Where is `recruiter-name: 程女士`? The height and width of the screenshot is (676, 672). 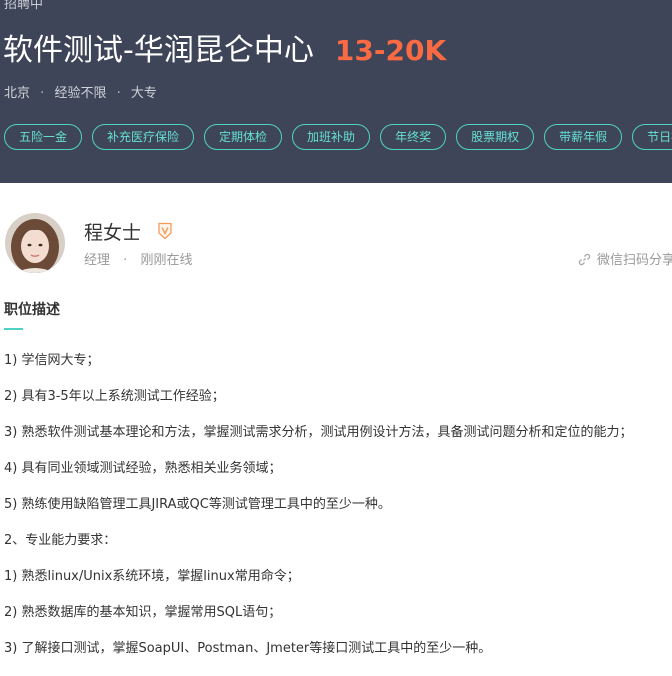
recruiter-name: 程女士 is located at coordinates (113, 233).